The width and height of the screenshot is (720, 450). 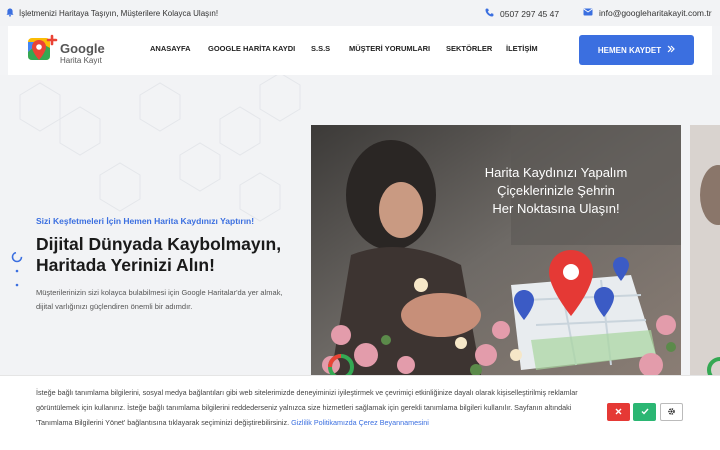 I want to click on slider-pagination, so click(x=17, y=271).